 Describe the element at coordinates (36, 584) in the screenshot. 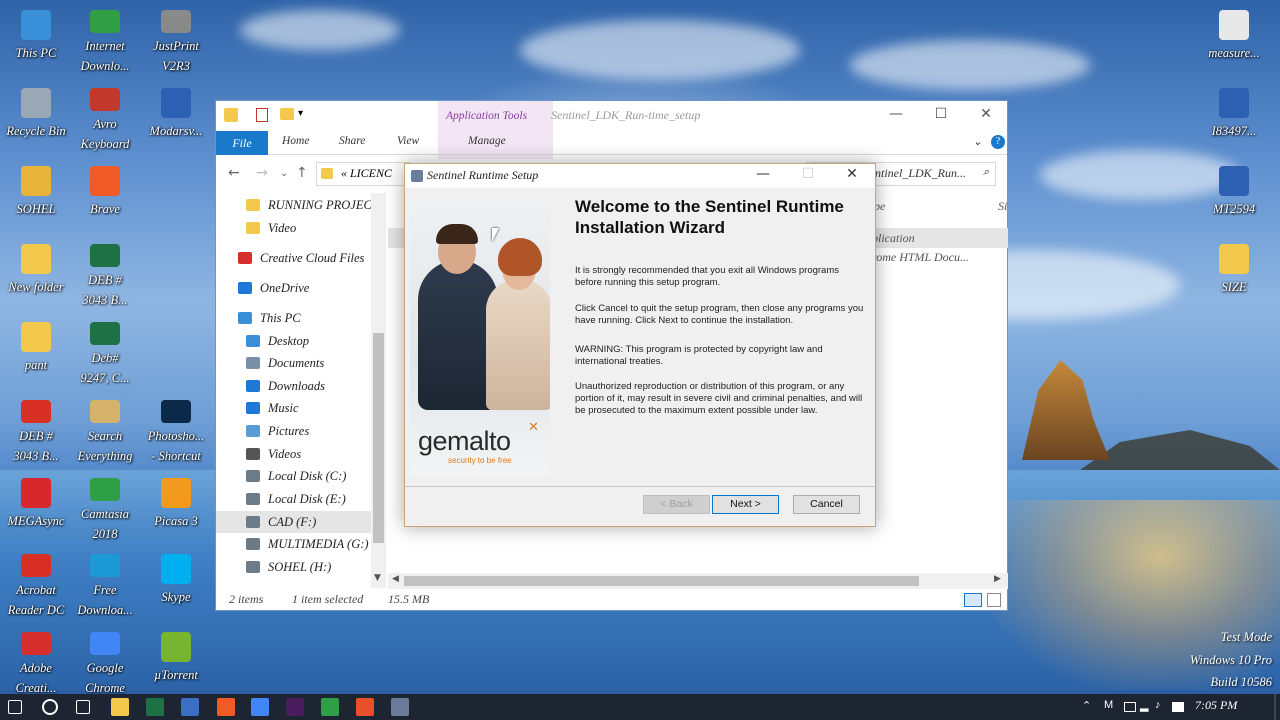

I see `desktop-icon-item: Acrobat Reader DC` at that location.